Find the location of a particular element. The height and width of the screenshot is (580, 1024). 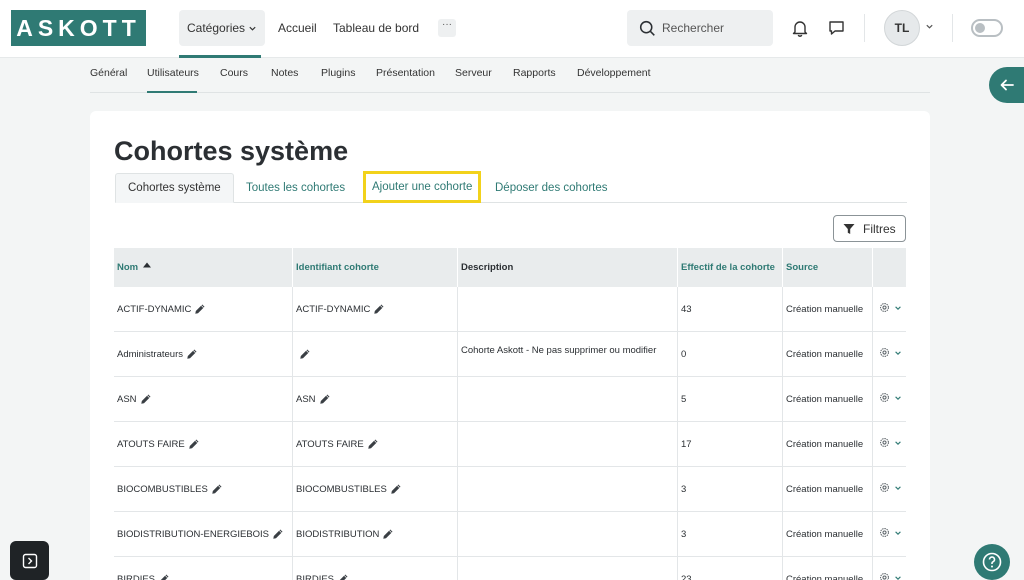

search-input: Rechercher is located at coordinates (700, 28).